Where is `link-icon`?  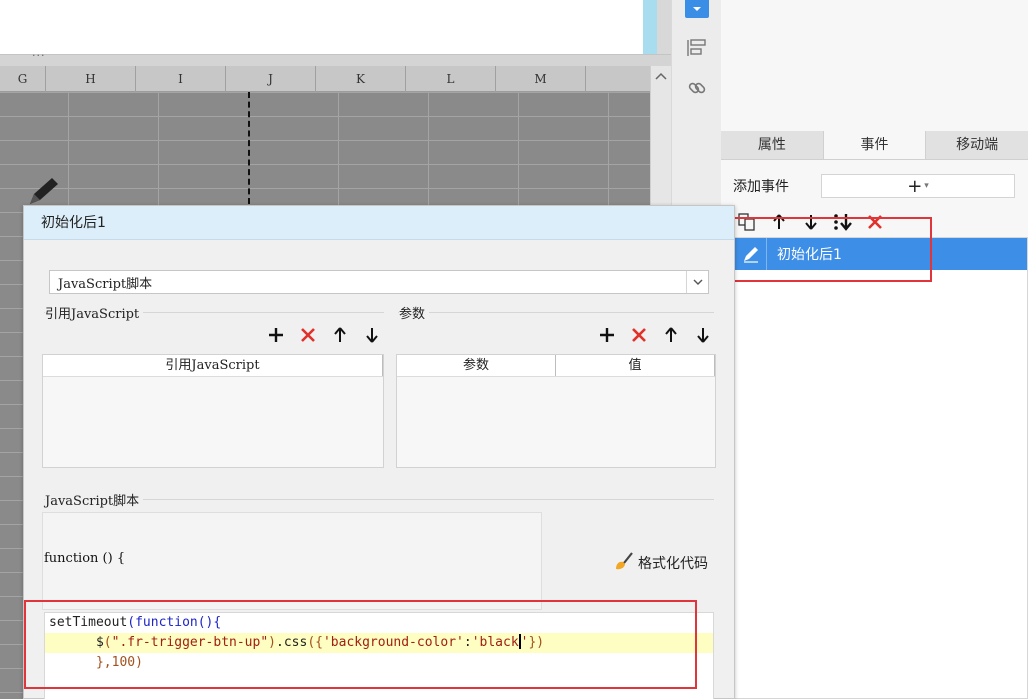 link-icon is located at coordinates (697, 88).